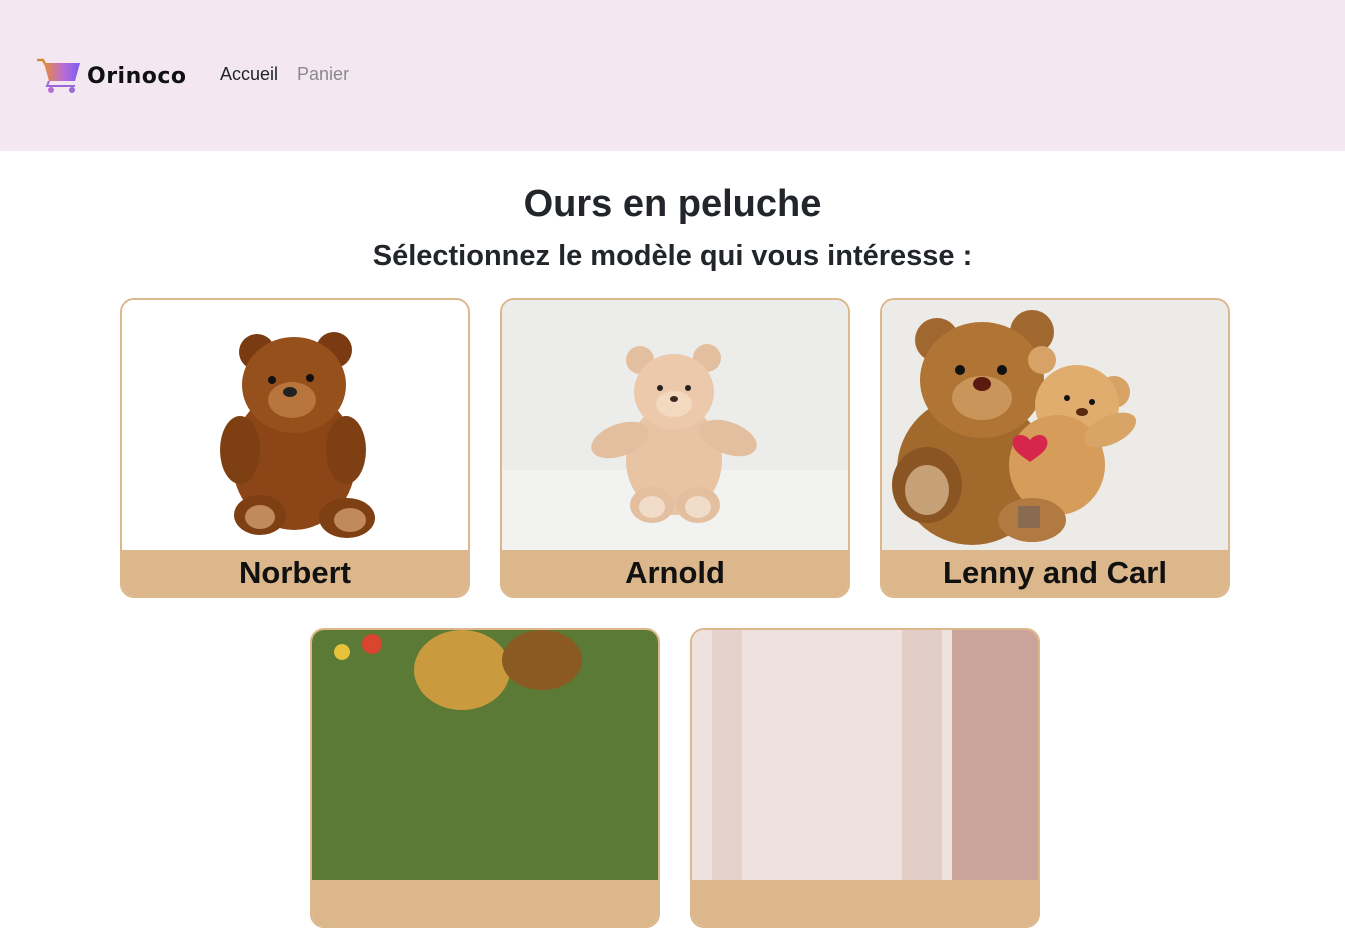  What do you see at coordinates (1055, 573) in the screenshot?
I see `product-name-label: Lenny and Carl` at bounding box center [1055, 573].